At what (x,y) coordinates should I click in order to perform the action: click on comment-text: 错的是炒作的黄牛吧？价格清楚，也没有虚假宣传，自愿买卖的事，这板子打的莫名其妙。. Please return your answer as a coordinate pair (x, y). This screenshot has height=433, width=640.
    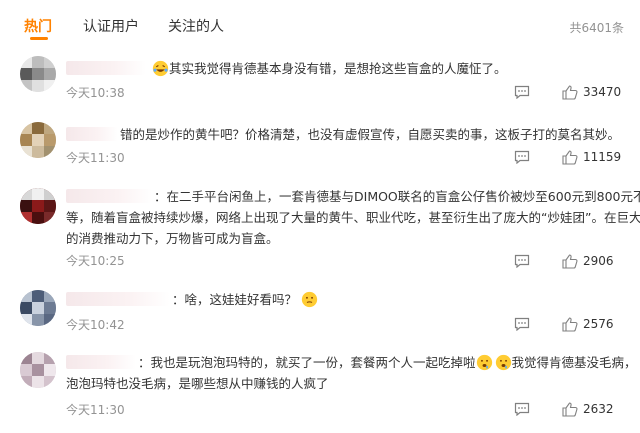
    Looking at the image, I should click on (346, 134).